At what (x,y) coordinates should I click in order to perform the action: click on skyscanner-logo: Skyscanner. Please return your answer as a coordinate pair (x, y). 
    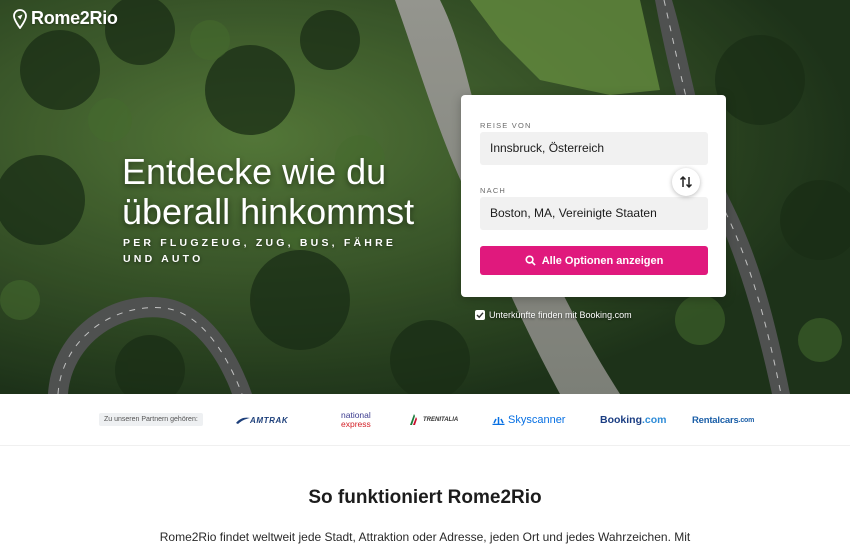
    Looking at the image, I should click on (528, 420).